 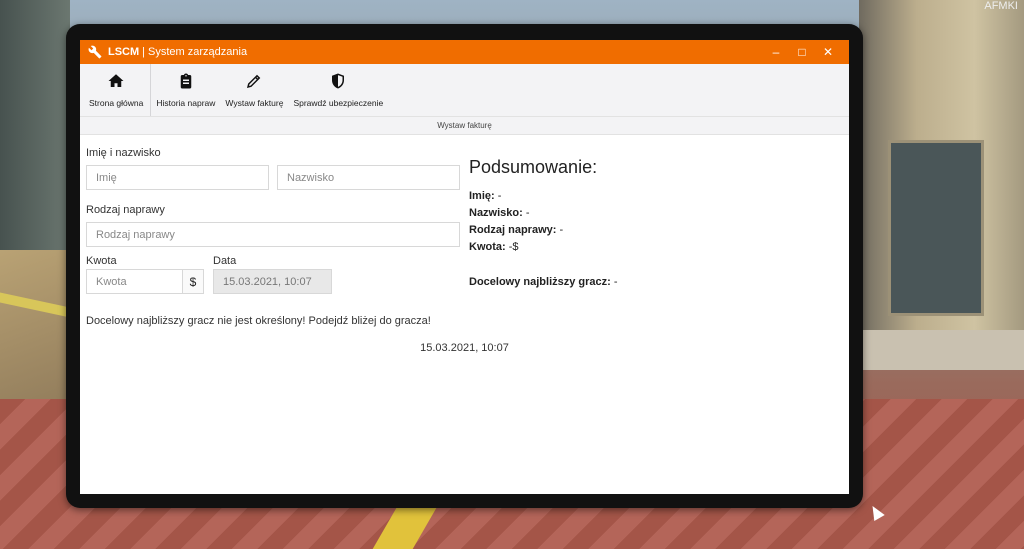 What do you see at coordinates (496, 213) in the screenshot?
I see `summary-last-name-key: Nazwisko:` at bounding box center [496, 213].